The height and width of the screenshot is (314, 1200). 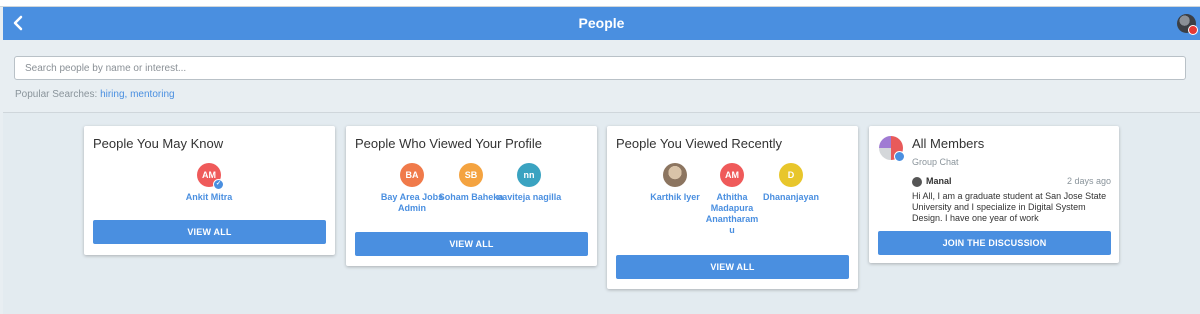 I want to click on person-naviteja-nagilla: nn naviteja nagilla, so click(x=529, y=183).